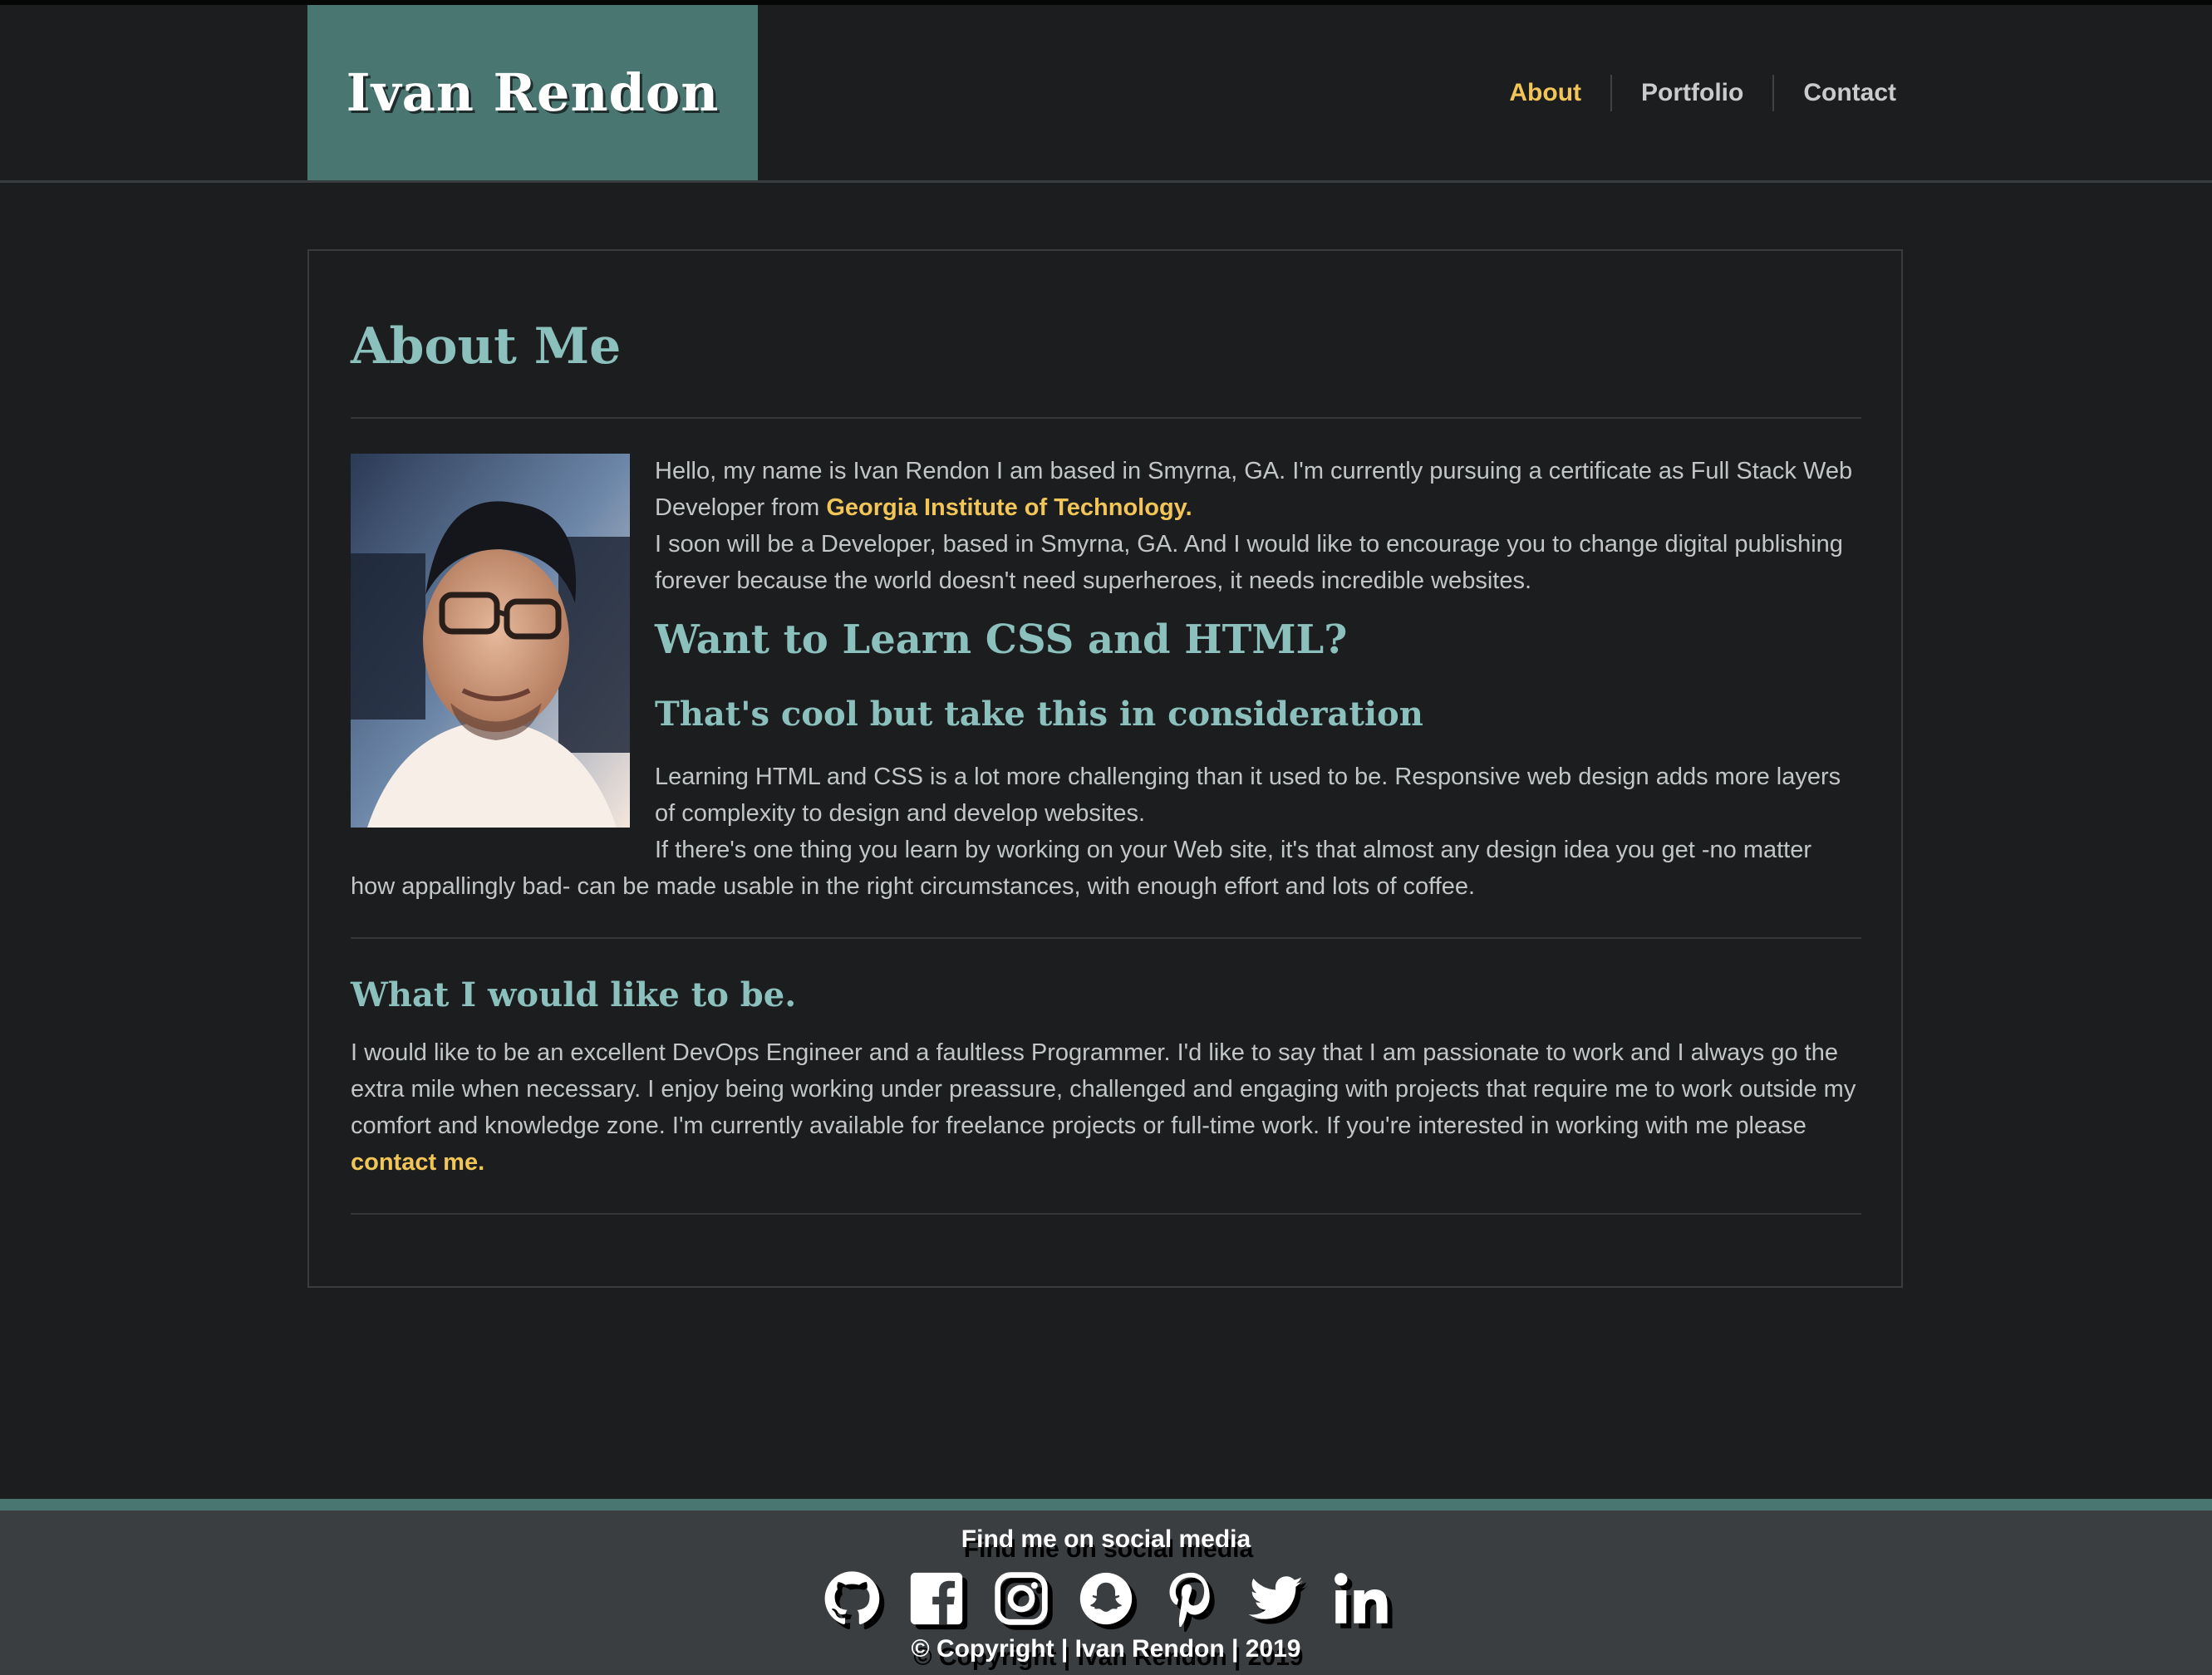  What do you see at coordinates (1545, 93) in the screenshot?
I see `nav-about: About` at bounding box center [1545, 93].